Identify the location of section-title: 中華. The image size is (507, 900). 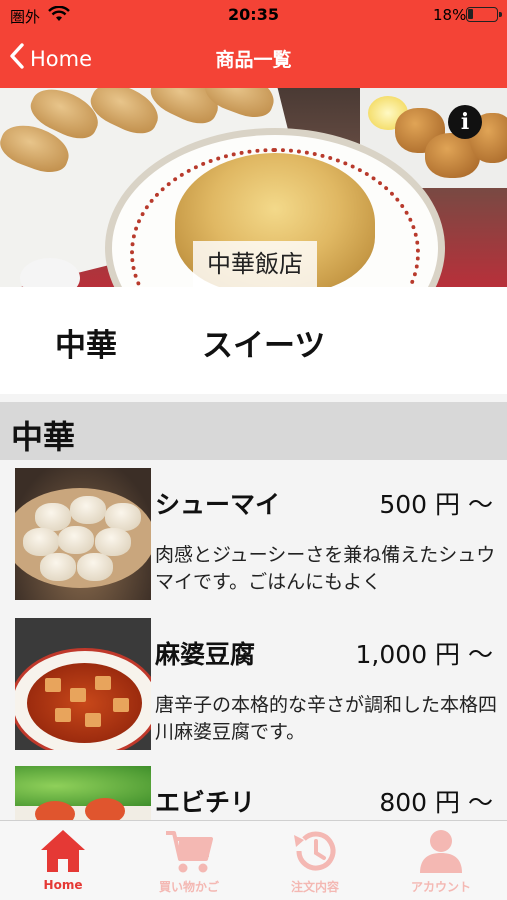
(43, 437).